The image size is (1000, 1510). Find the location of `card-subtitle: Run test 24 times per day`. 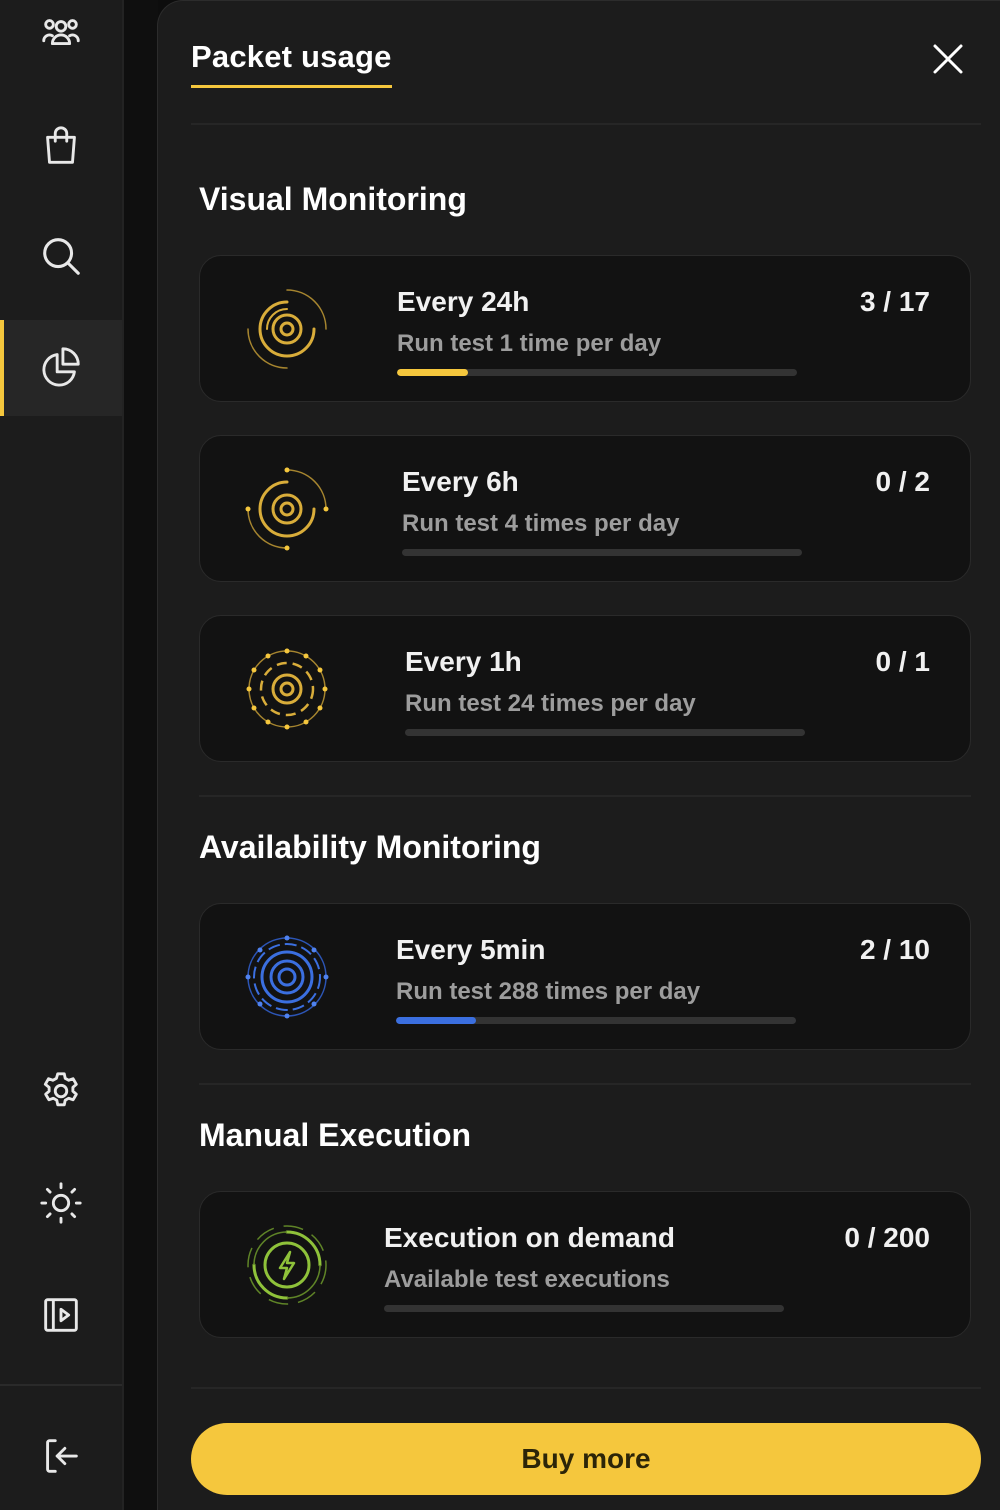

card-subtitle: Run test 24 times per day is located at coordinates (550, 703).